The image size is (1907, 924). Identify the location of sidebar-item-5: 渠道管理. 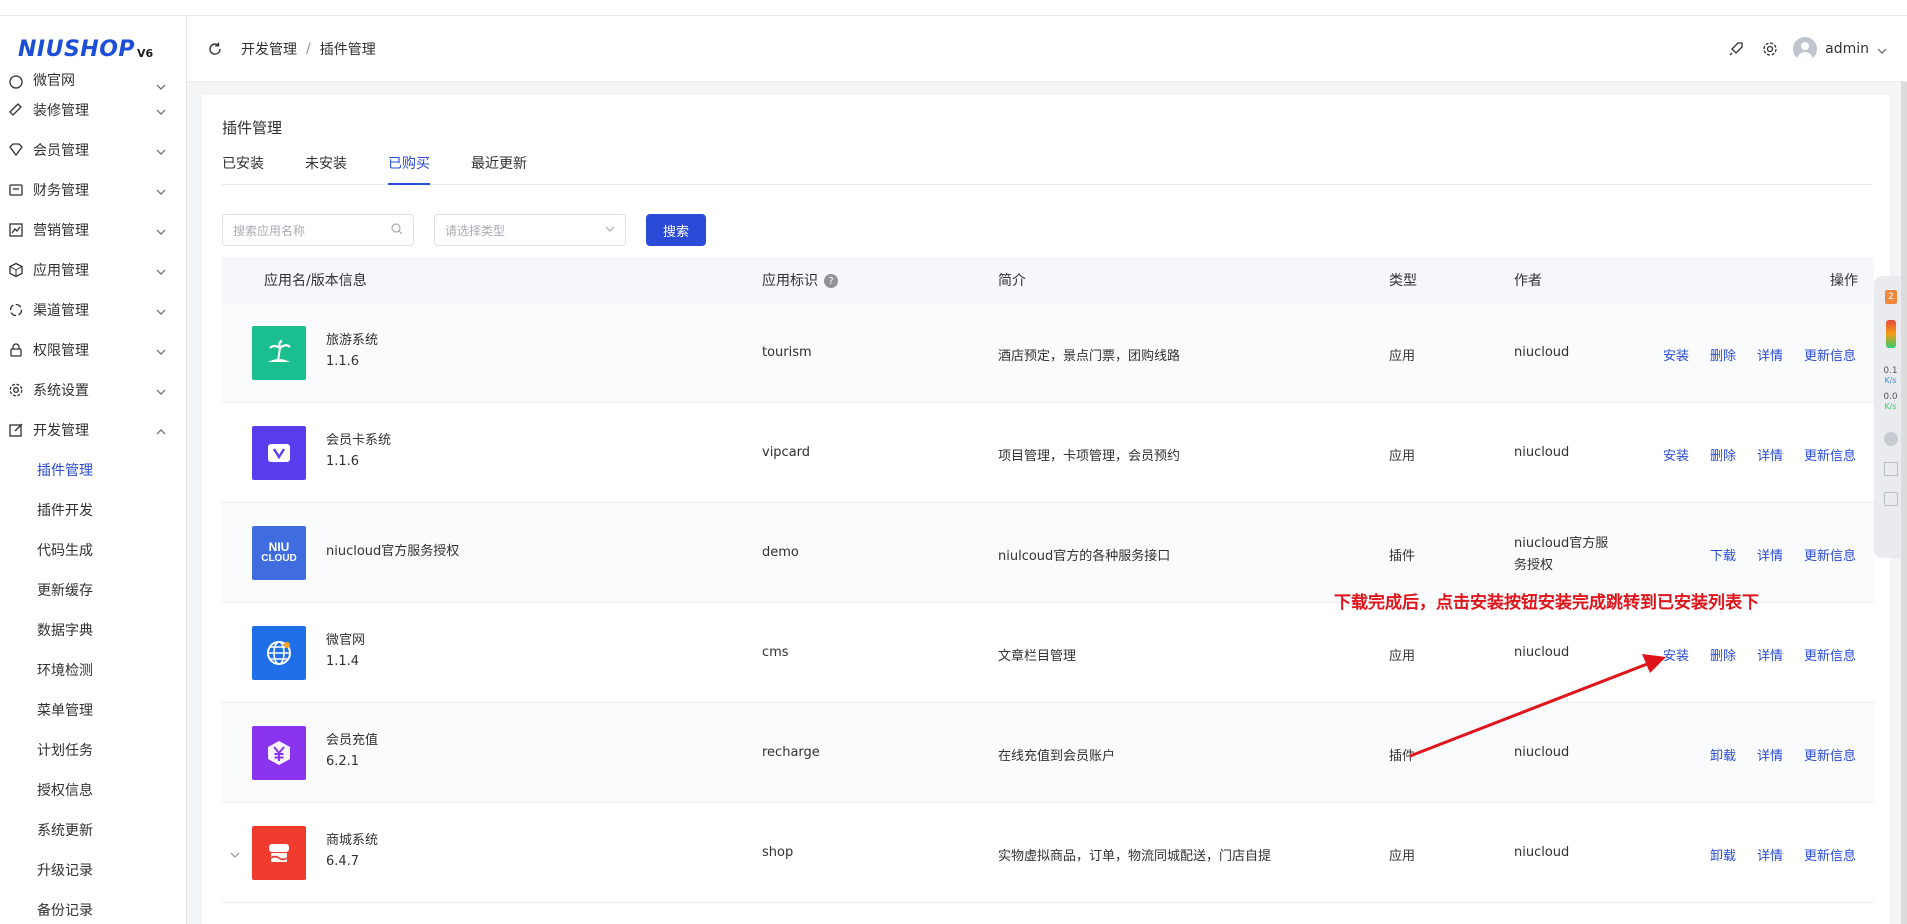
(93, 310).